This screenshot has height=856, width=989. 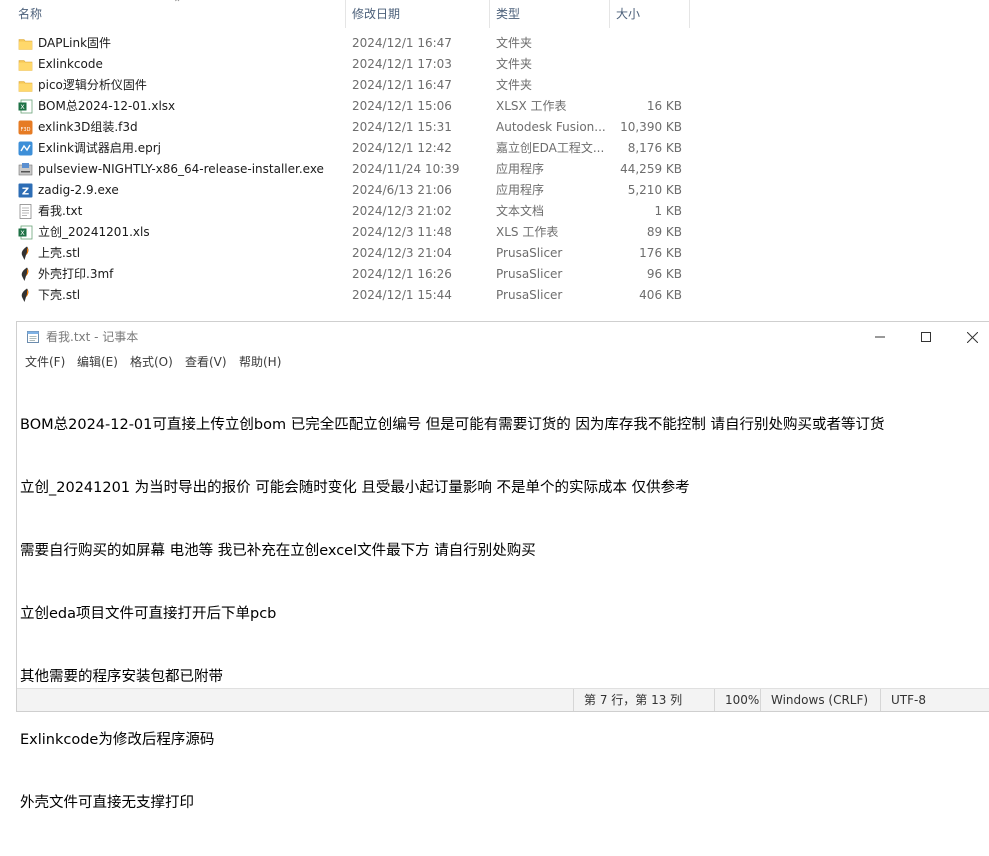 I want to click on file-size: 176 KB, so click(x=660, y=253).